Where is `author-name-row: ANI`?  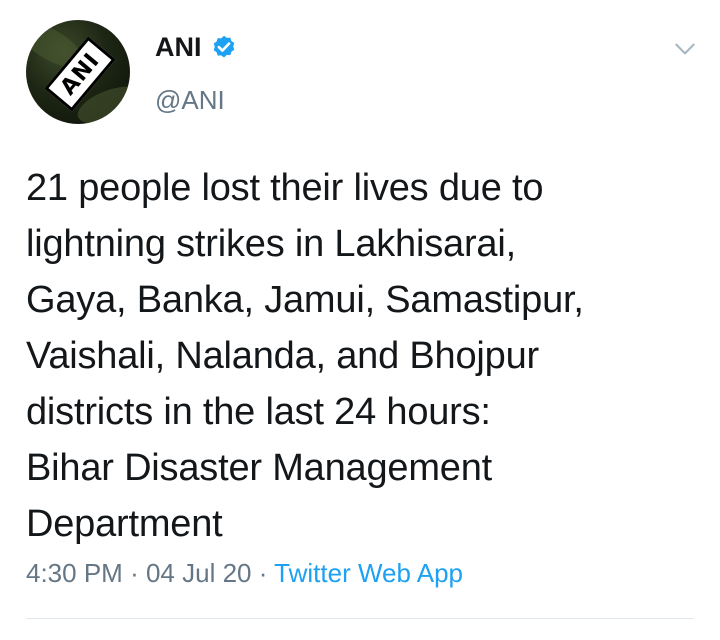 author-name-row: ANI is located at coordinates (196, 47).